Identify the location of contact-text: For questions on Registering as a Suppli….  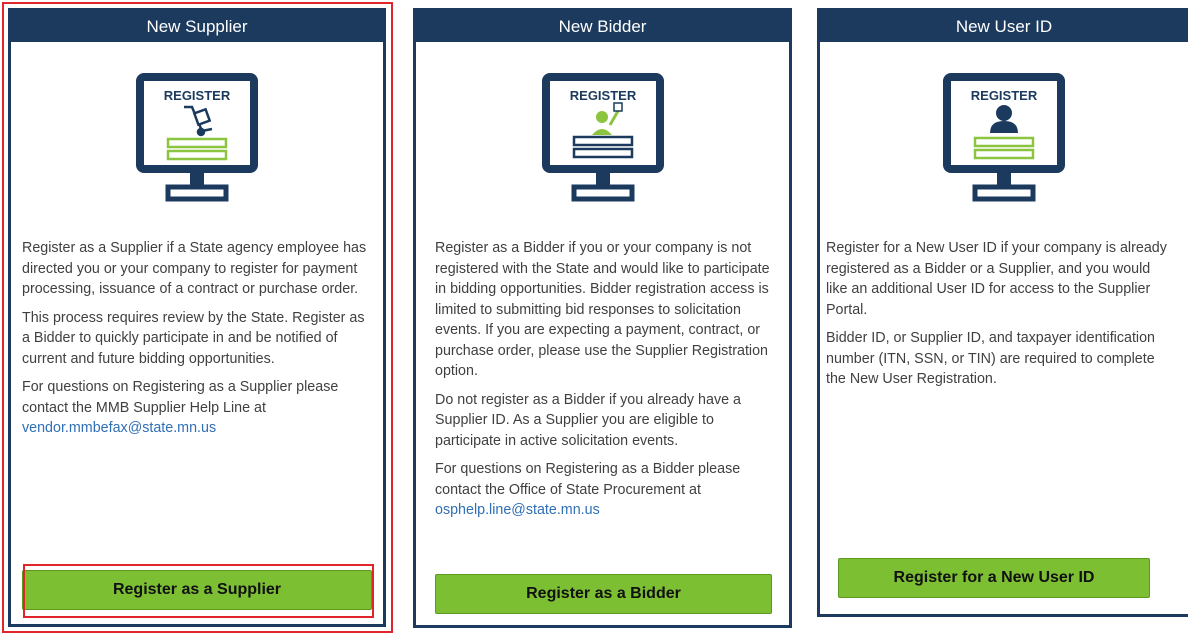
(180, 397).